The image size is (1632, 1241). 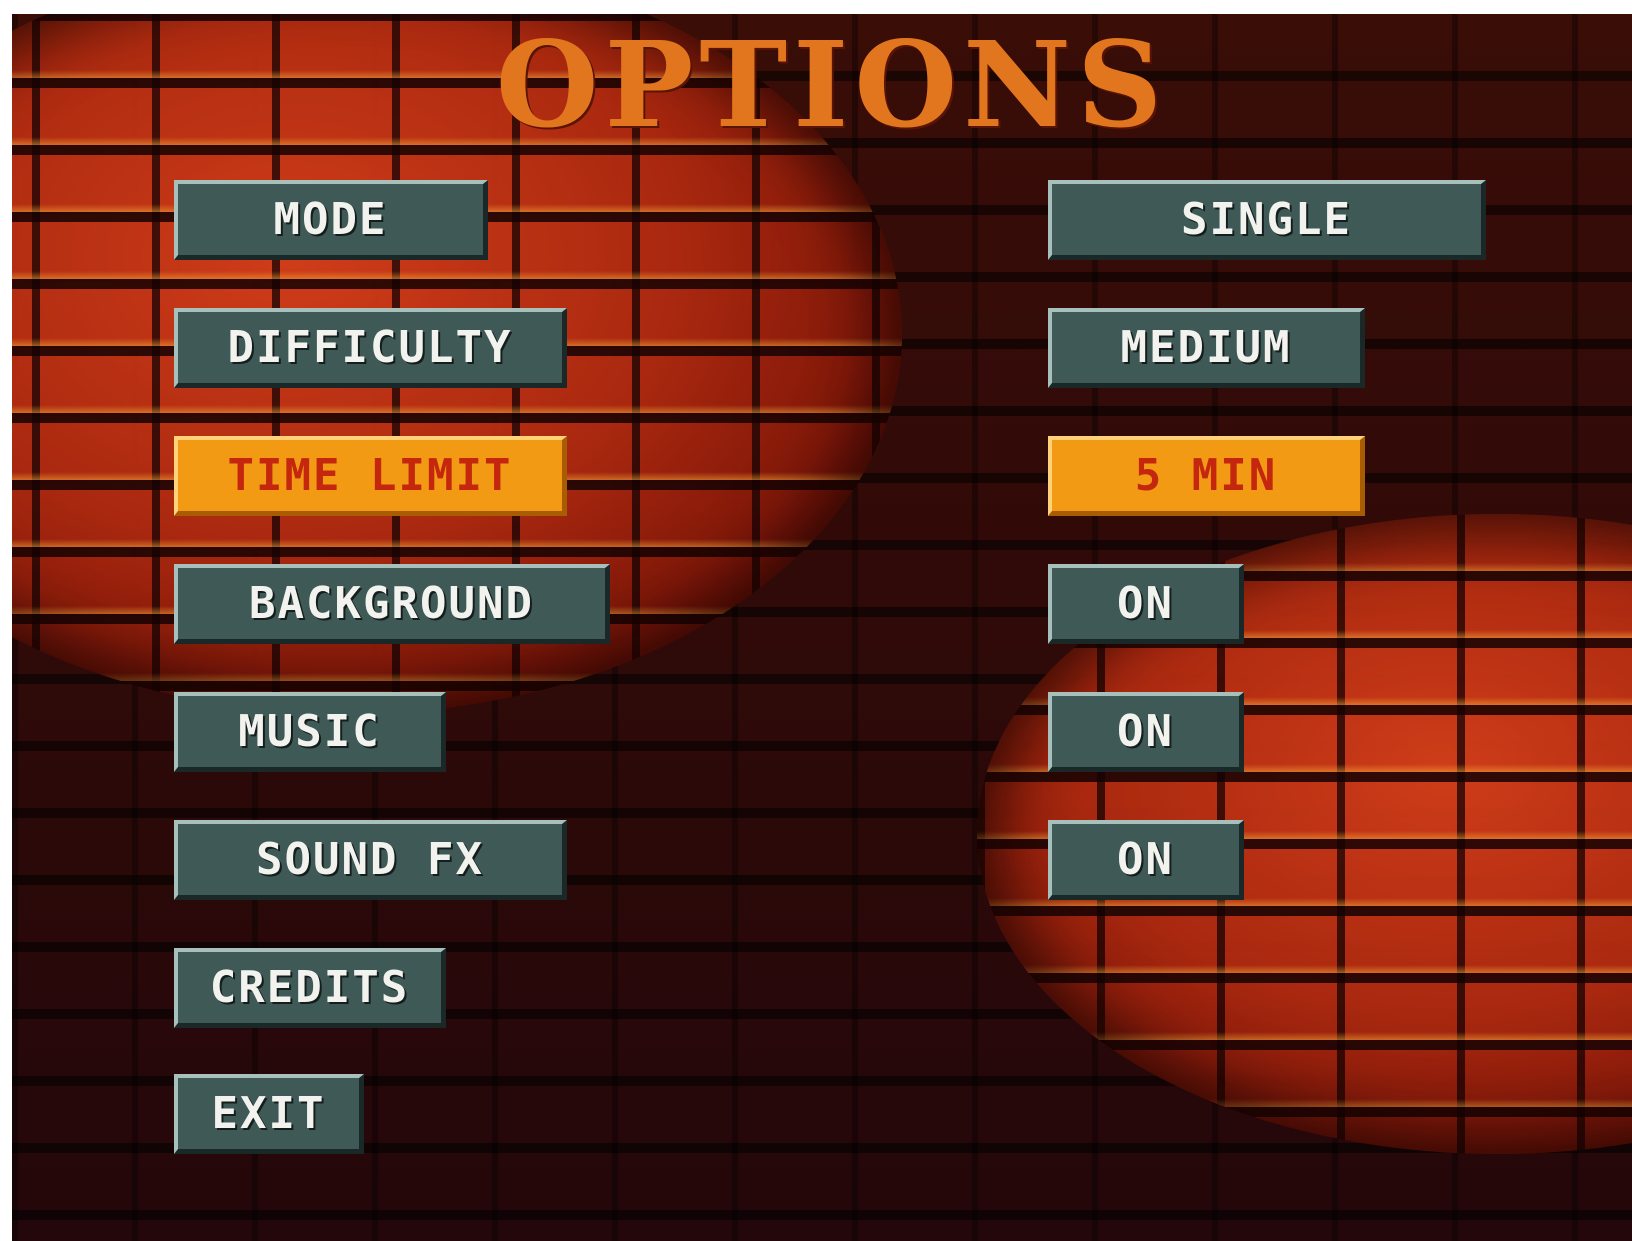 What do you see at coordinates (1146, 604) in the screenshot?
I see `background-value-button: ON` at bounding box center [1146, 604].